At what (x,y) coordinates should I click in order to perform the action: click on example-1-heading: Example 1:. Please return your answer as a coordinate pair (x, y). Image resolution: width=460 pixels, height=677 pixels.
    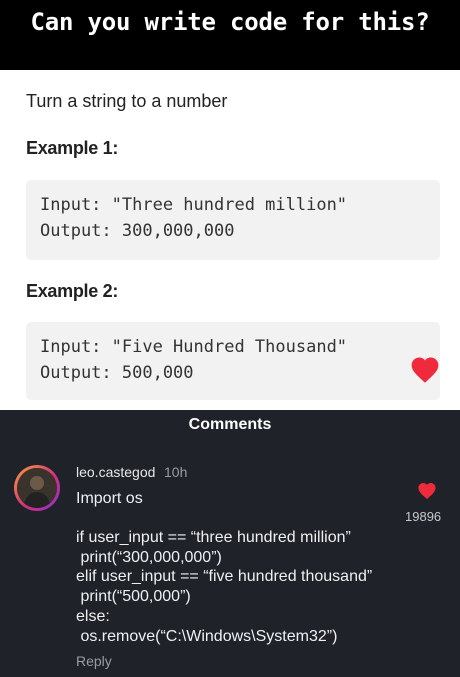
    Looking at the image, I should click on (72, 148).